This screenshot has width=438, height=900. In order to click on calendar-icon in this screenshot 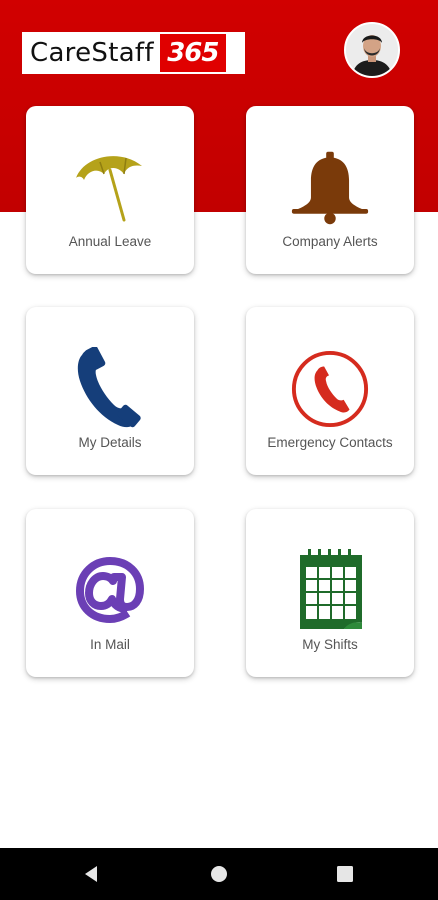, I will do `click(330, 591)`.